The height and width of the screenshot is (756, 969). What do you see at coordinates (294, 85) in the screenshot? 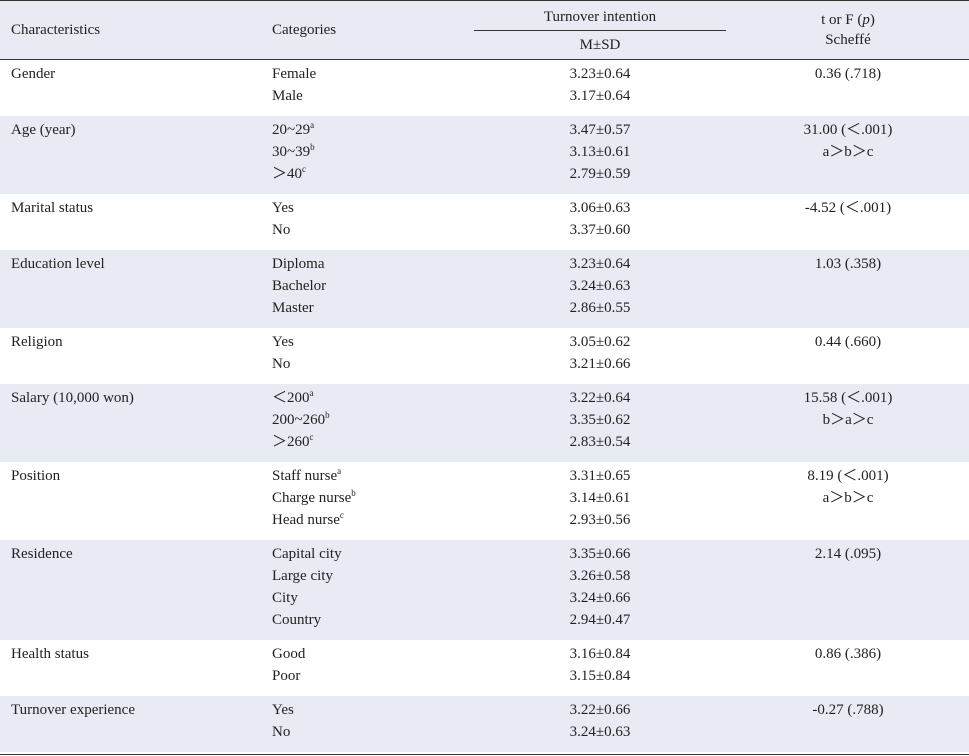
I see `category-list: Female Male` at bounding box center [294, 85].